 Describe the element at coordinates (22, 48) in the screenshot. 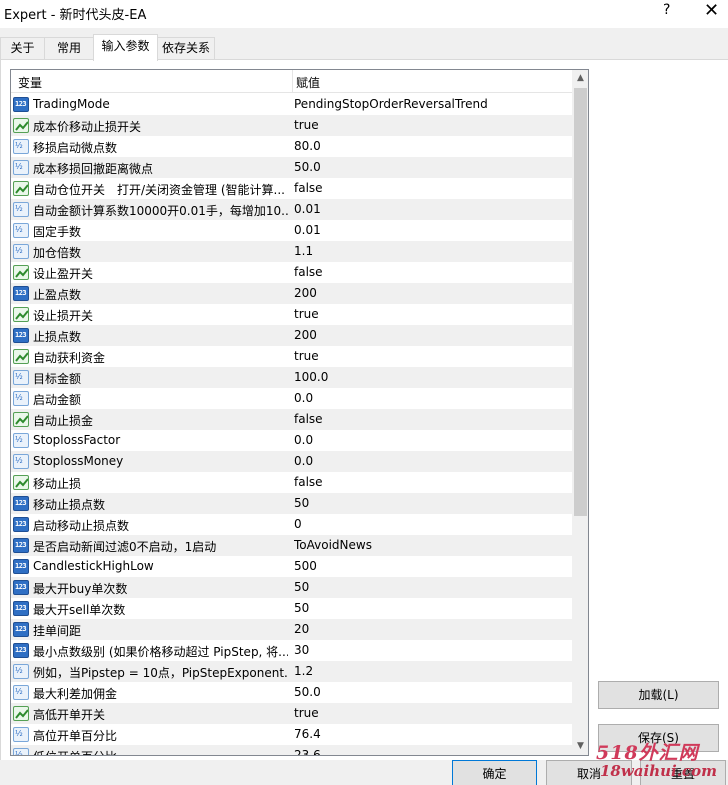

I see `tab-about: 关于` at that location.